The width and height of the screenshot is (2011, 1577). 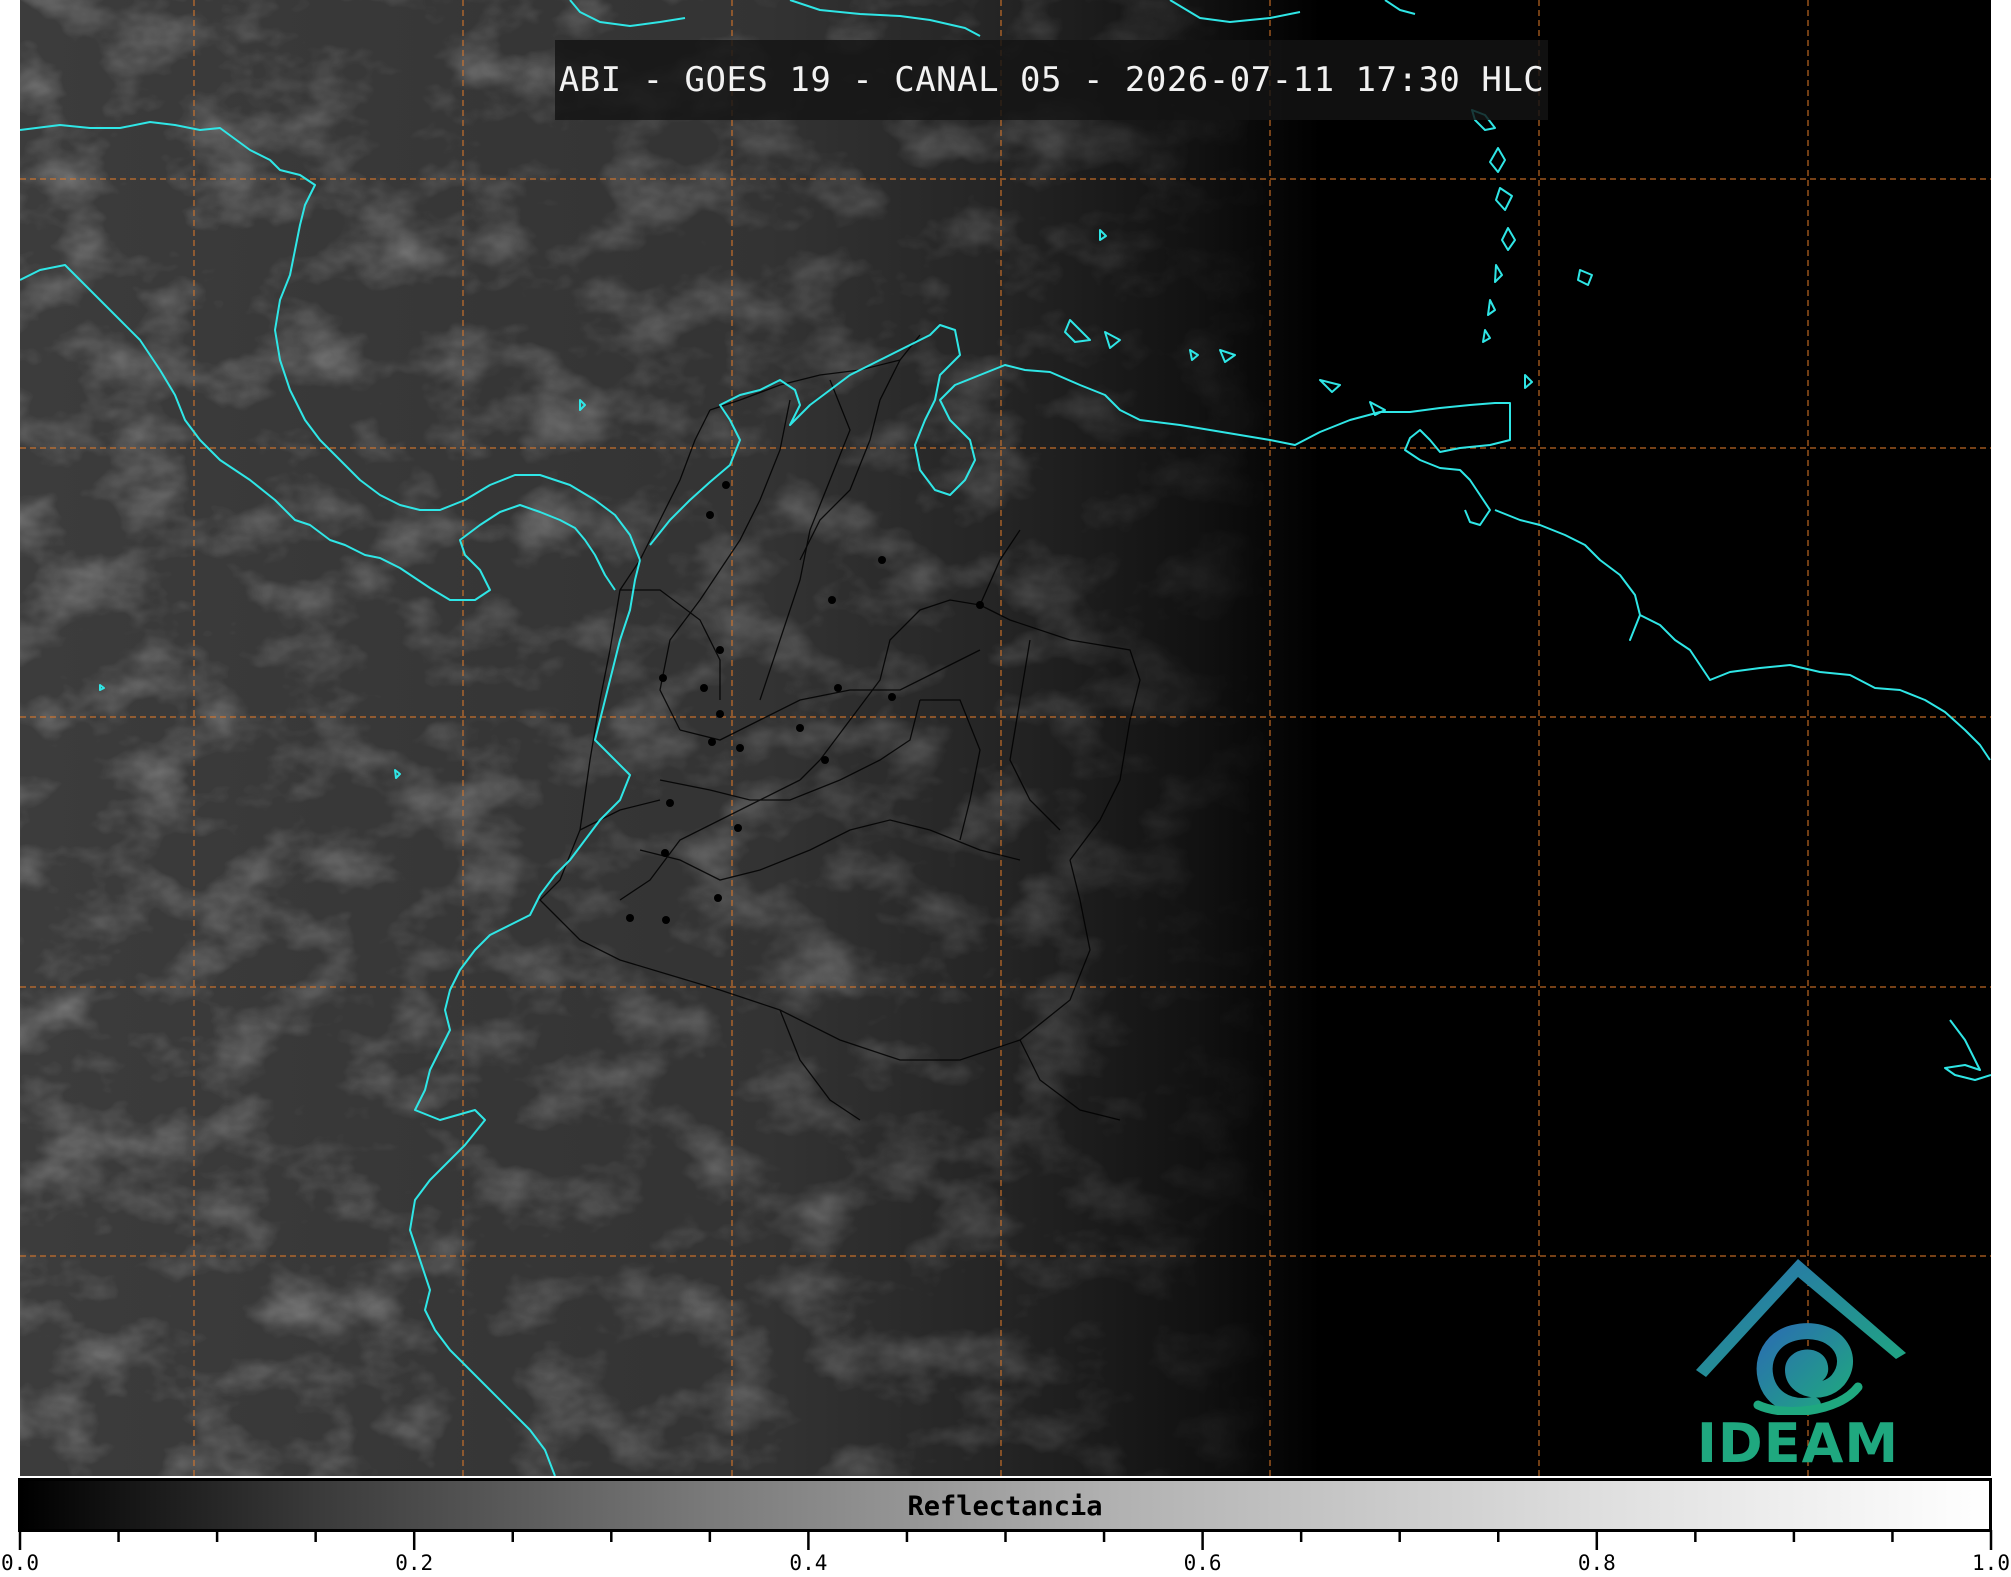 What do you see at coordinates (1005, 1540) in the screenshot?
I see `colorbar-ticks` at bounding box center [1005, 1540].